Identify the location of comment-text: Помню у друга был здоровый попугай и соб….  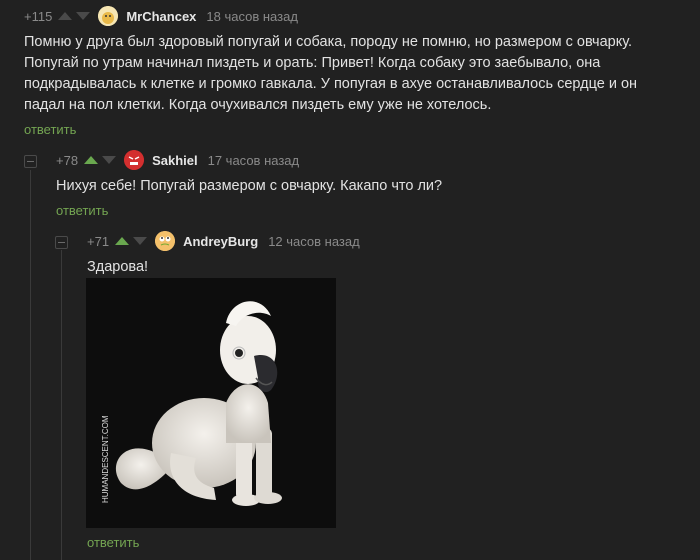
(331, 73).